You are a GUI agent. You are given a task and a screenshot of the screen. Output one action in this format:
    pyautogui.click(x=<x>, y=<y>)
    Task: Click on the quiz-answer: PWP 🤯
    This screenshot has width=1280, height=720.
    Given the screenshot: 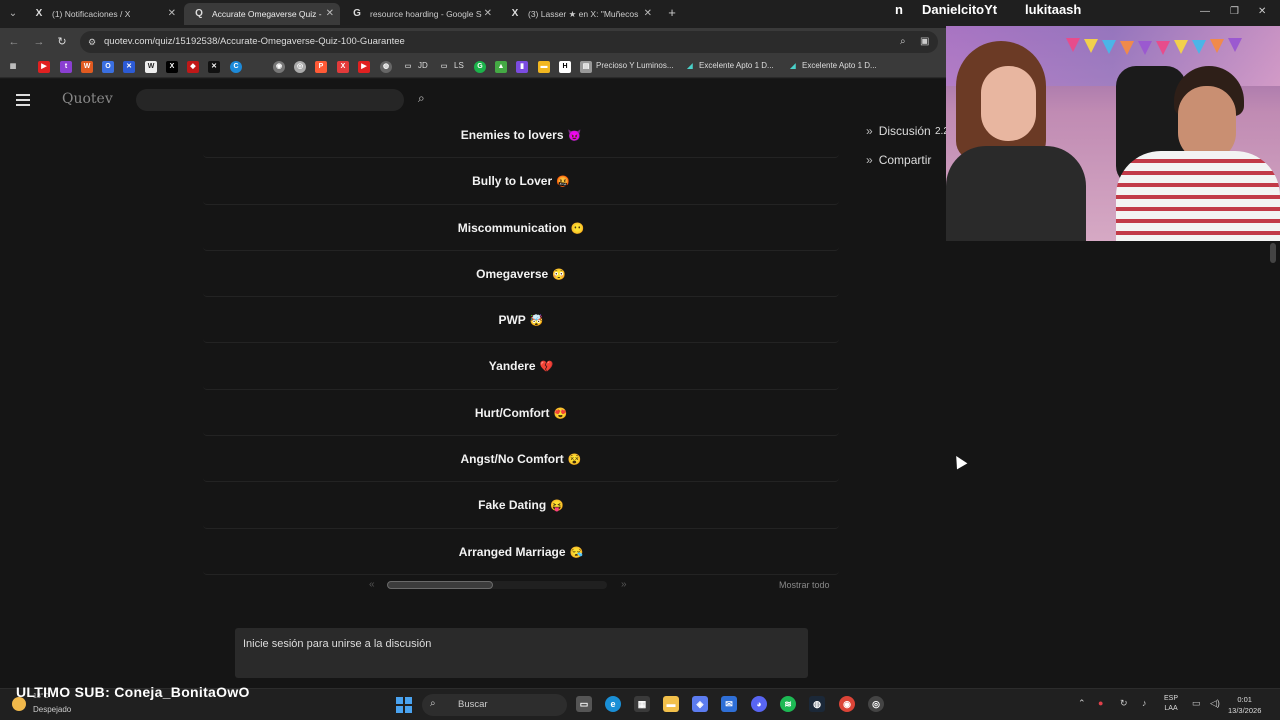 What is the action you would take?
    pyautogui.click(x=521, y=320)
    